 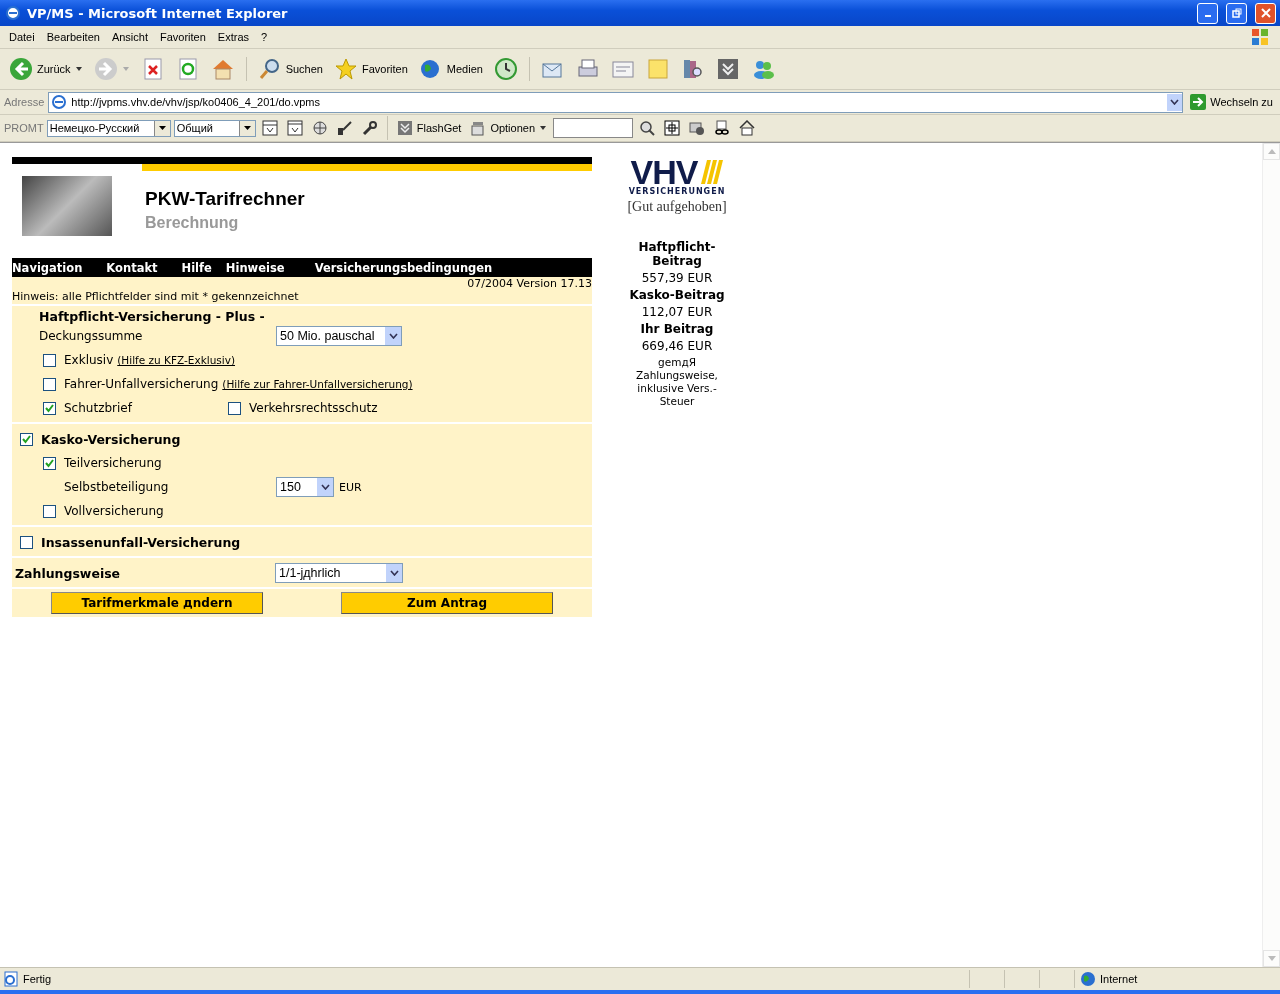 I want to click on field-label: Zahlungsweise, so click(x=68, y=573).